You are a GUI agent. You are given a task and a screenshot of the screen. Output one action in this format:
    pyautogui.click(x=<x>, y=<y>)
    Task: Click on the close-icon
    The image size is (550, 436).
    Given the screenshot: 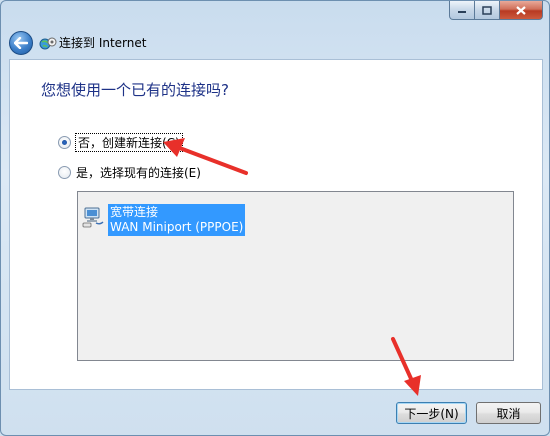 What is the action you would take?
    pyautogui.click(x=521, y=10)
    